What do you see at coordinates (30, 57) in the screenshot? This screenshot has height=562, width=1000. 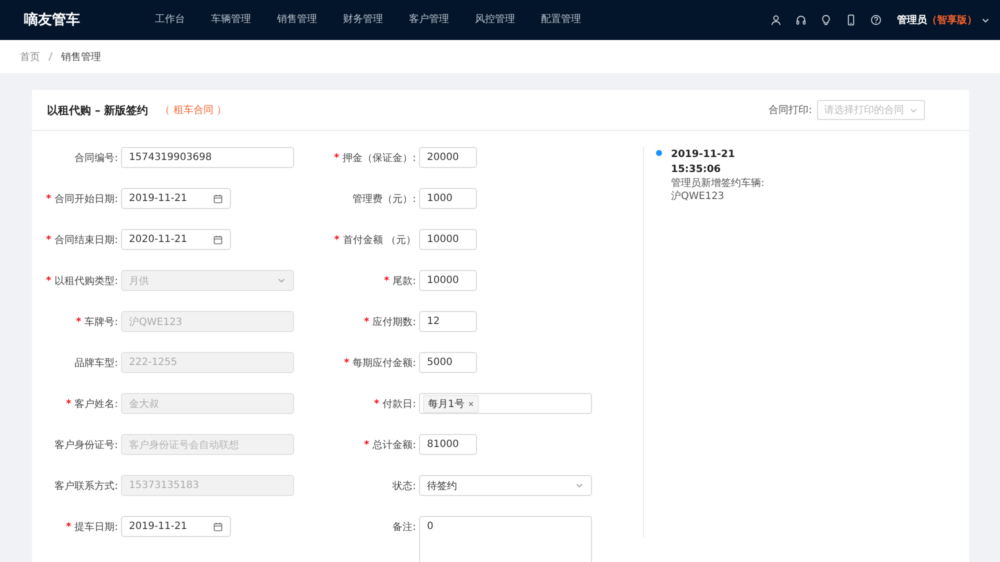 I see `breadcrumb-link: 首页` at bounding box center [30, 57].